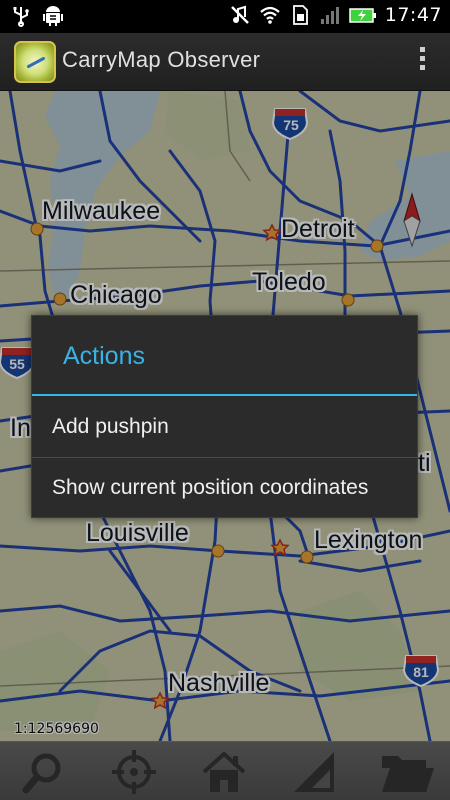  I want to click on clock: 17:47, so click(413, 15).